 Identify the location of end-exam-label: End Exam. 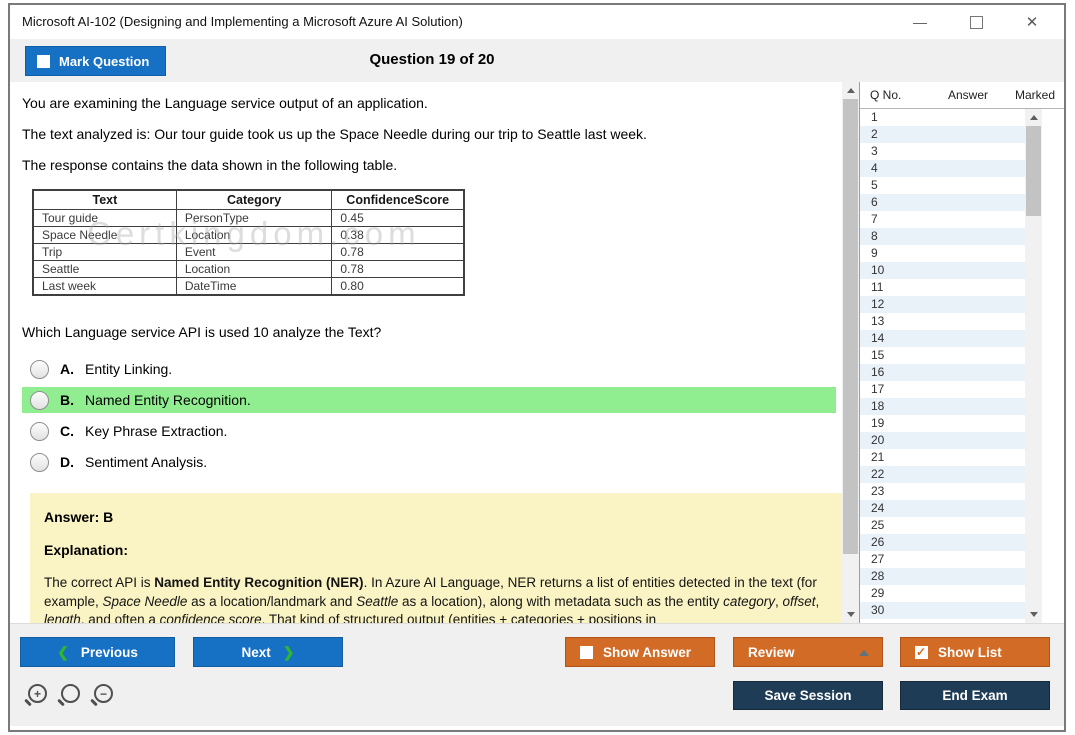
(975, 695).